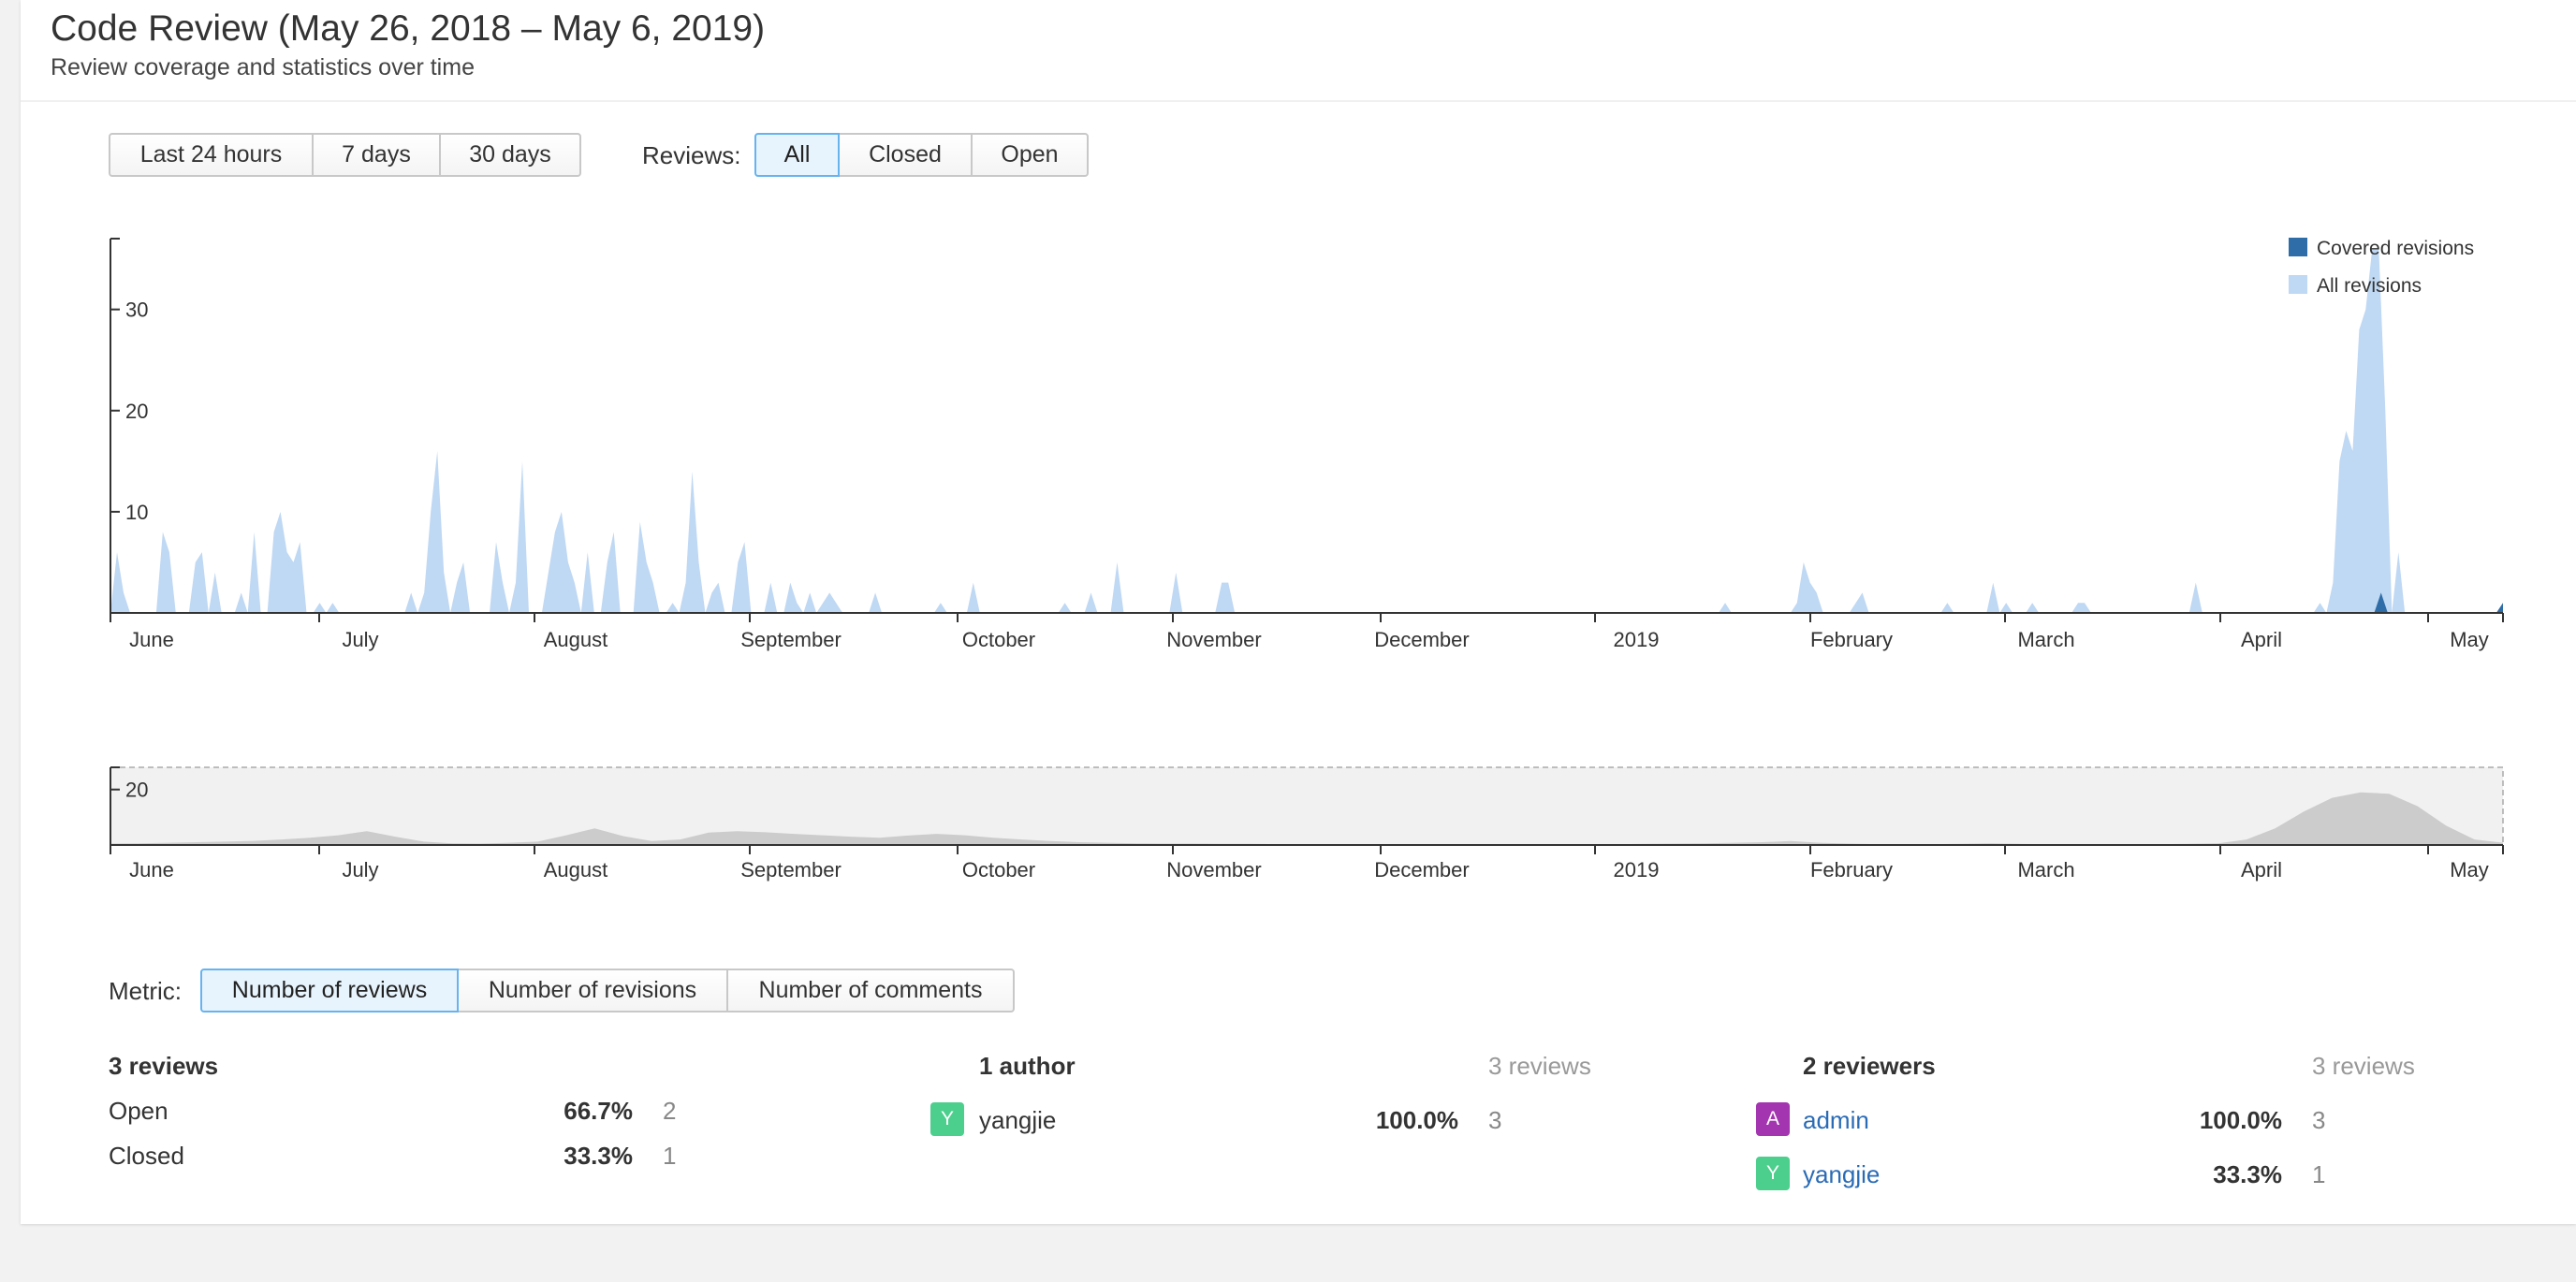 This screenshot has width=2576, height=1282. What do you see at coordinates (905, 155) in the screenshot?
I see `reviews-closed-button: Closed` at bounding box center [905, 155].